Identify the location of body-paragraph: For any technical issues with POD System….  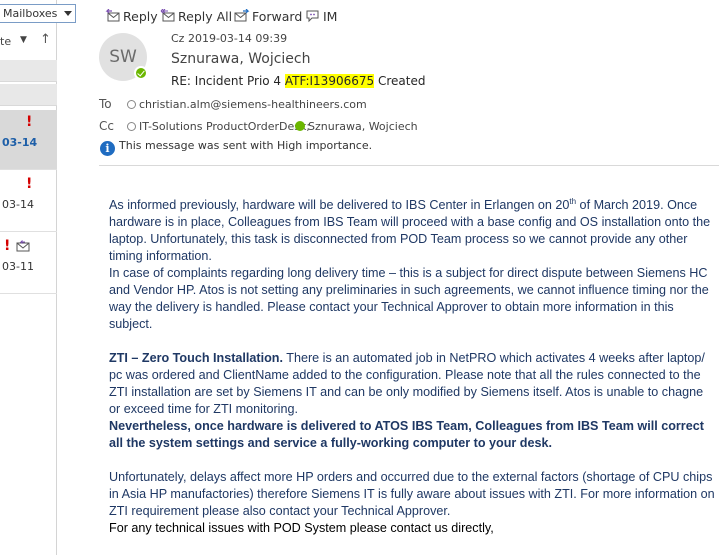
(301, 528).